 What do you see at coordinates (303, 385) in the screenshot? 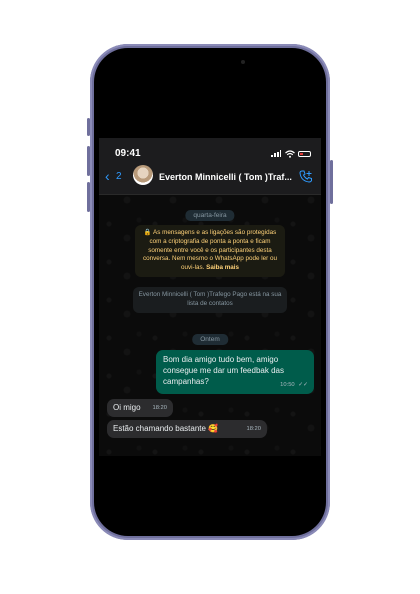
I see `read-ticks-icon: ✓✓` at bounding box center [303, 385].